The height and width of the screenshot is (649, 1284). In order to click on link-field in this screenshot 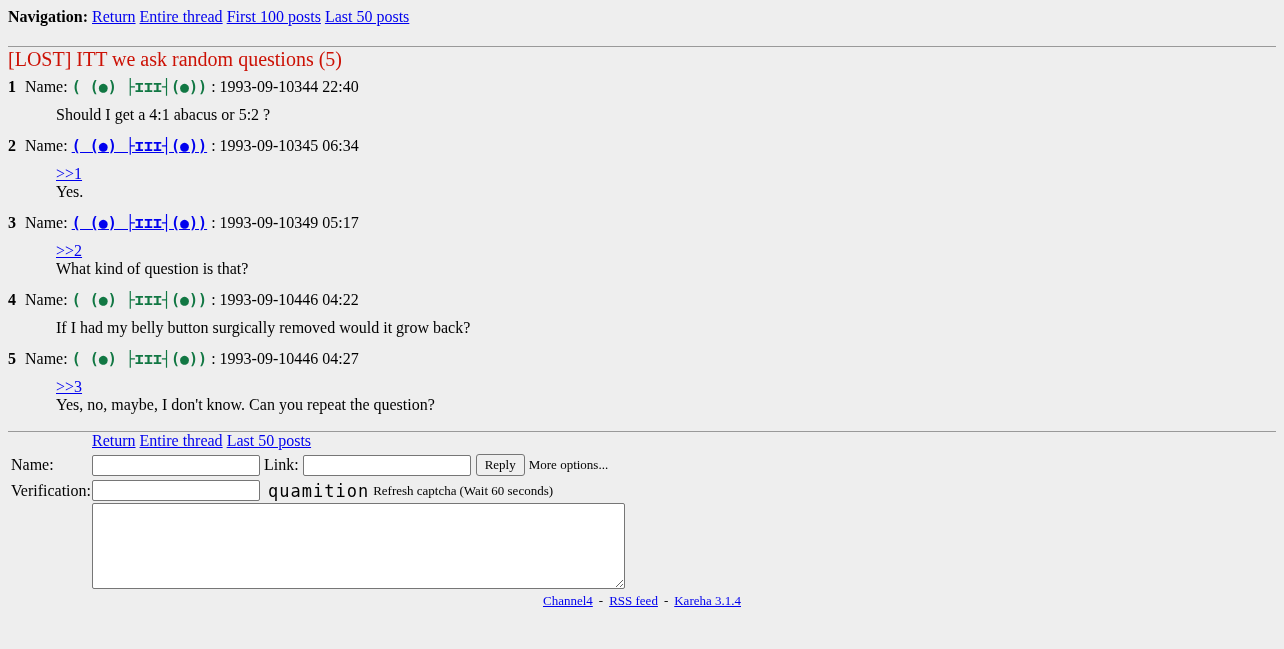, I will do `click(386, 465)`.